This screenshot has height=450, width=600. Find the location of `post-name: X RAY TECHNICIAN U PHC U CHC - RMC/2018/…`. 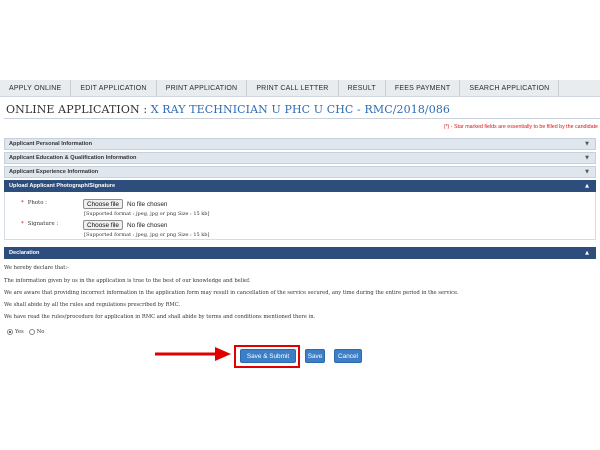

post-name: X RAY TECHNICIAN U PHC U CHC - RMC/2018/… is located at coordinates (300, 109).